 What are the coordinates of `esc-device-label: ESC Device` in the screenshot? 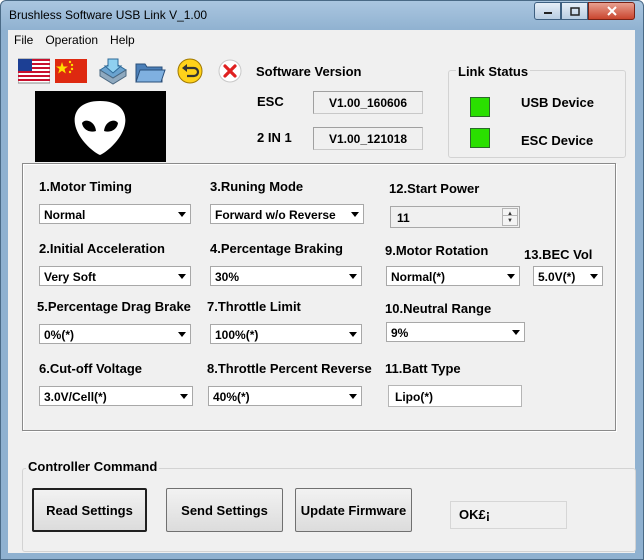 It's located at (557, 140).